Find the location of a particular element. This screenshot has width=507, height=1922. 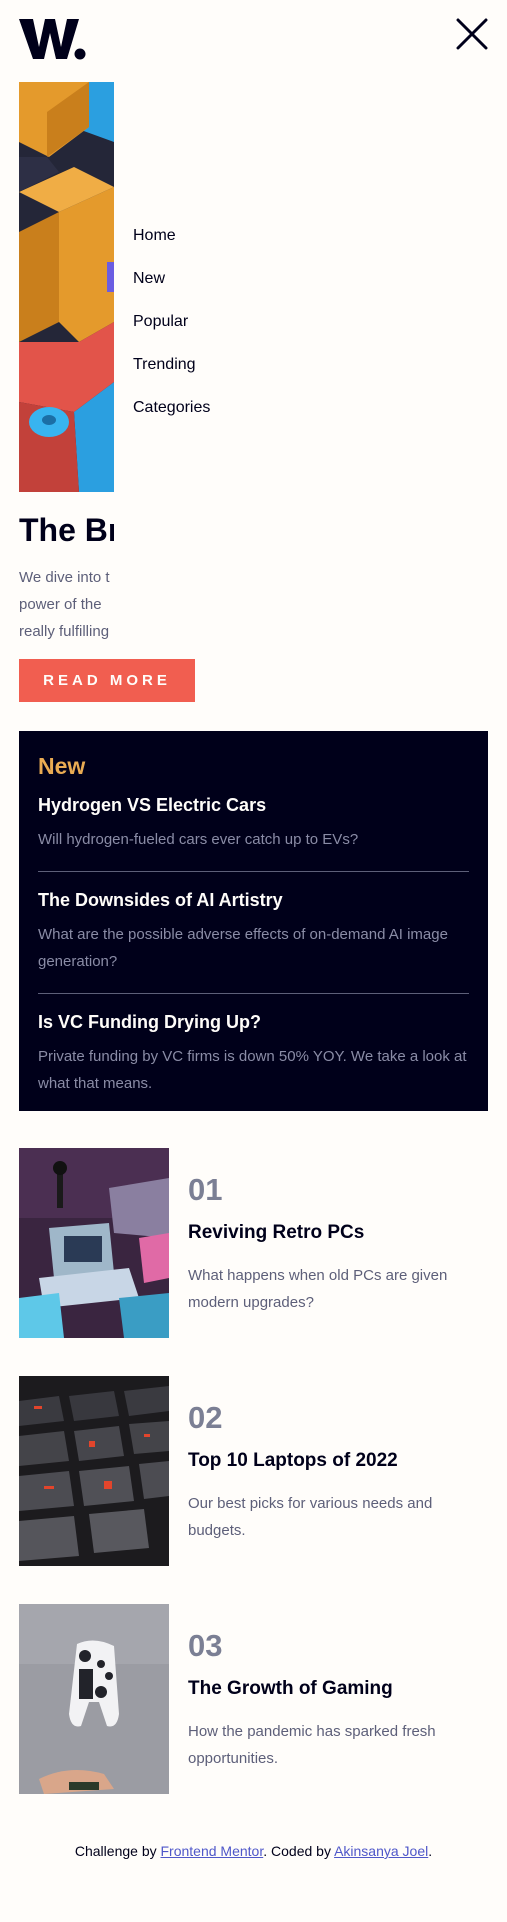

article-number: 03 is located at coordinates (205, 1645).